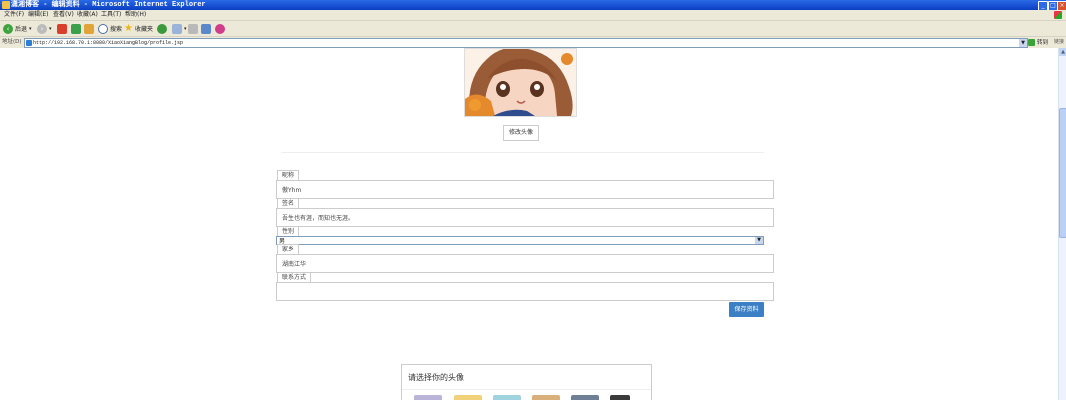  I want to click on refresh-button, so click(76, 28).